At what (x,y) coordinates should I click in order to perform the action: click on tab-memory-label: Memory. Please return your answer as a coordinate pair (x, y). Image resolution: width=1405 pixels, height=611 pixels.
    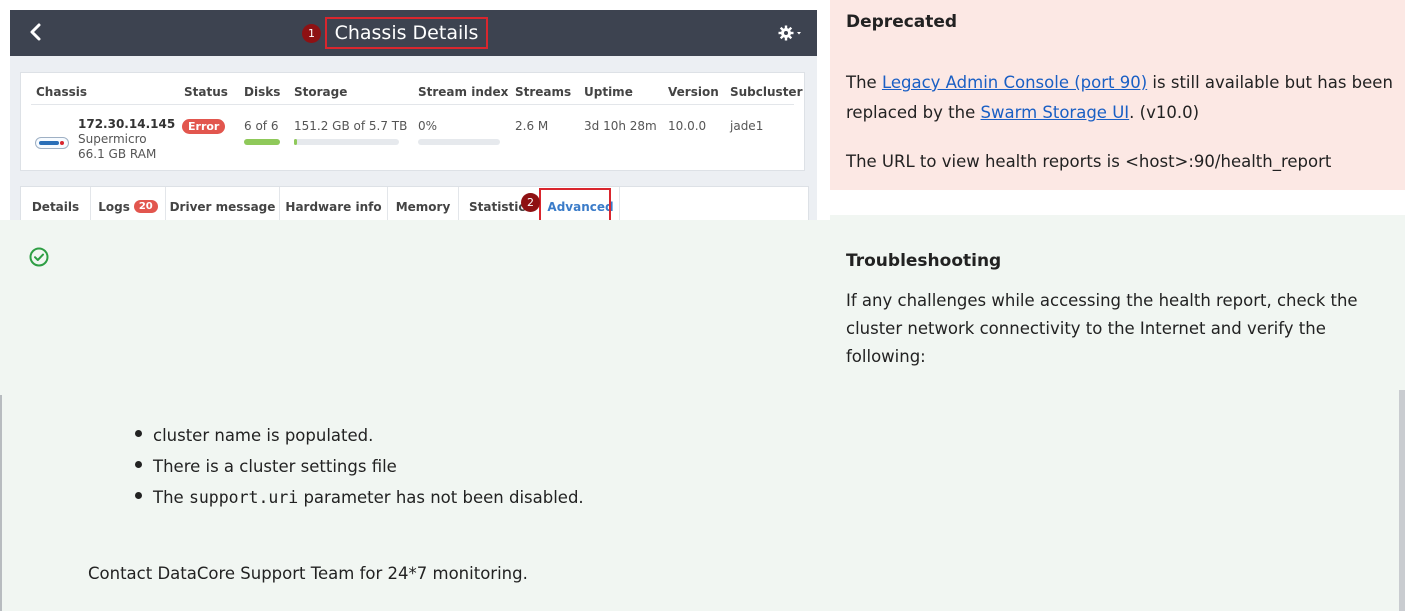
    Looking at the image, I should click on (423, 206).